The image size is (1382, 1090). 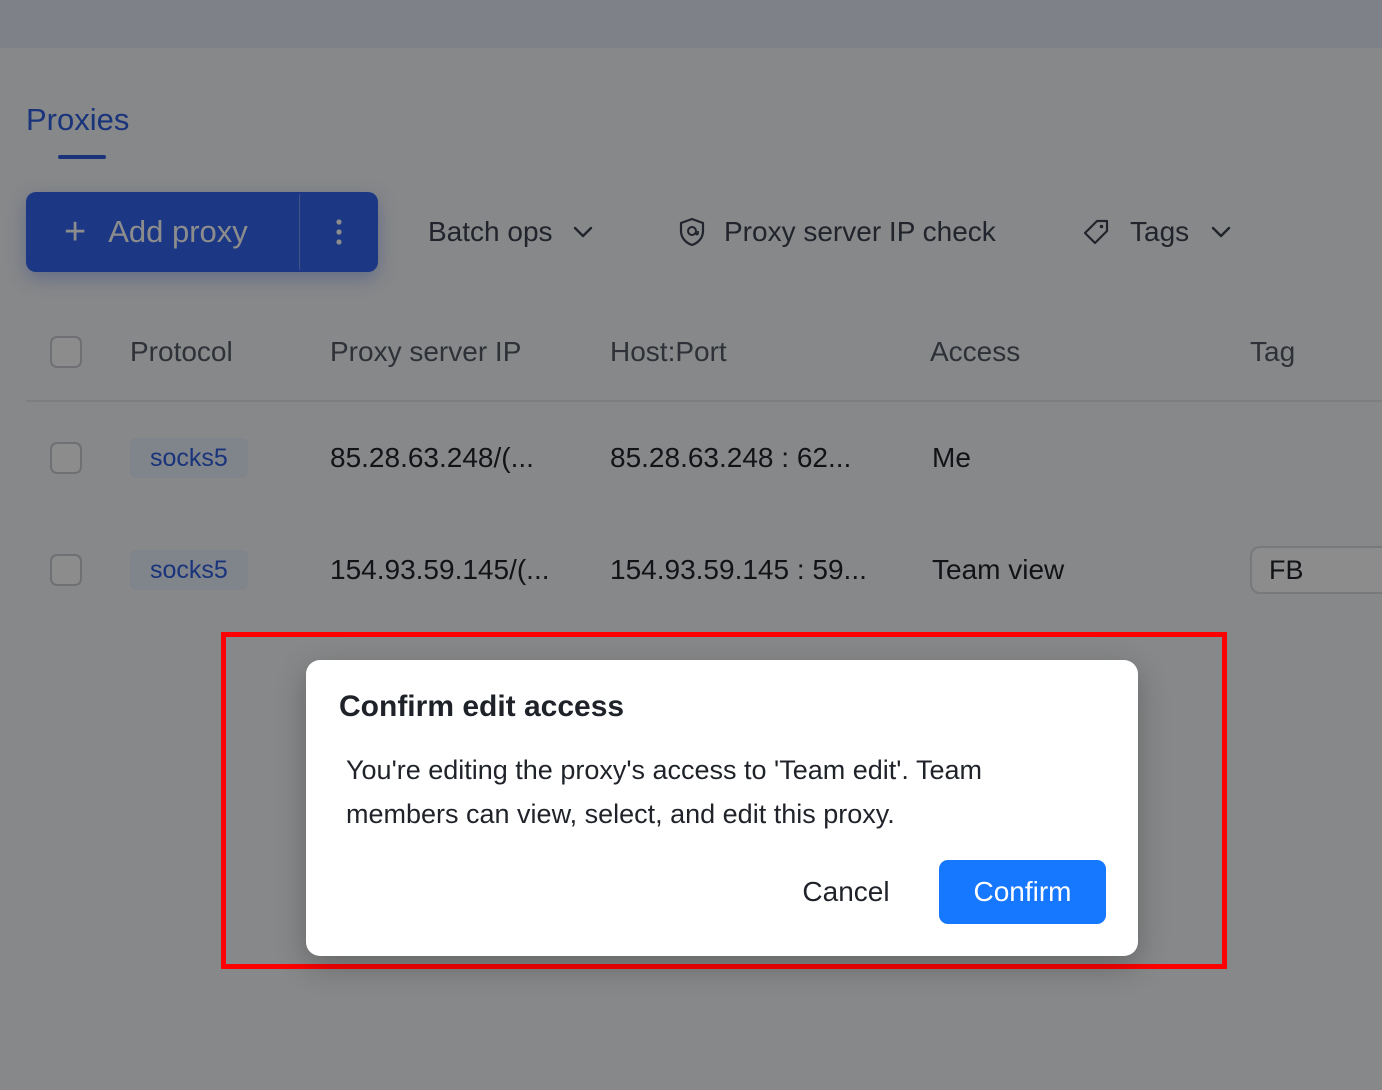 What do you see at coordinates (846, 892) in the screenshot?
I see `cancel-button: Cancel` at bounding box center [846, 892].